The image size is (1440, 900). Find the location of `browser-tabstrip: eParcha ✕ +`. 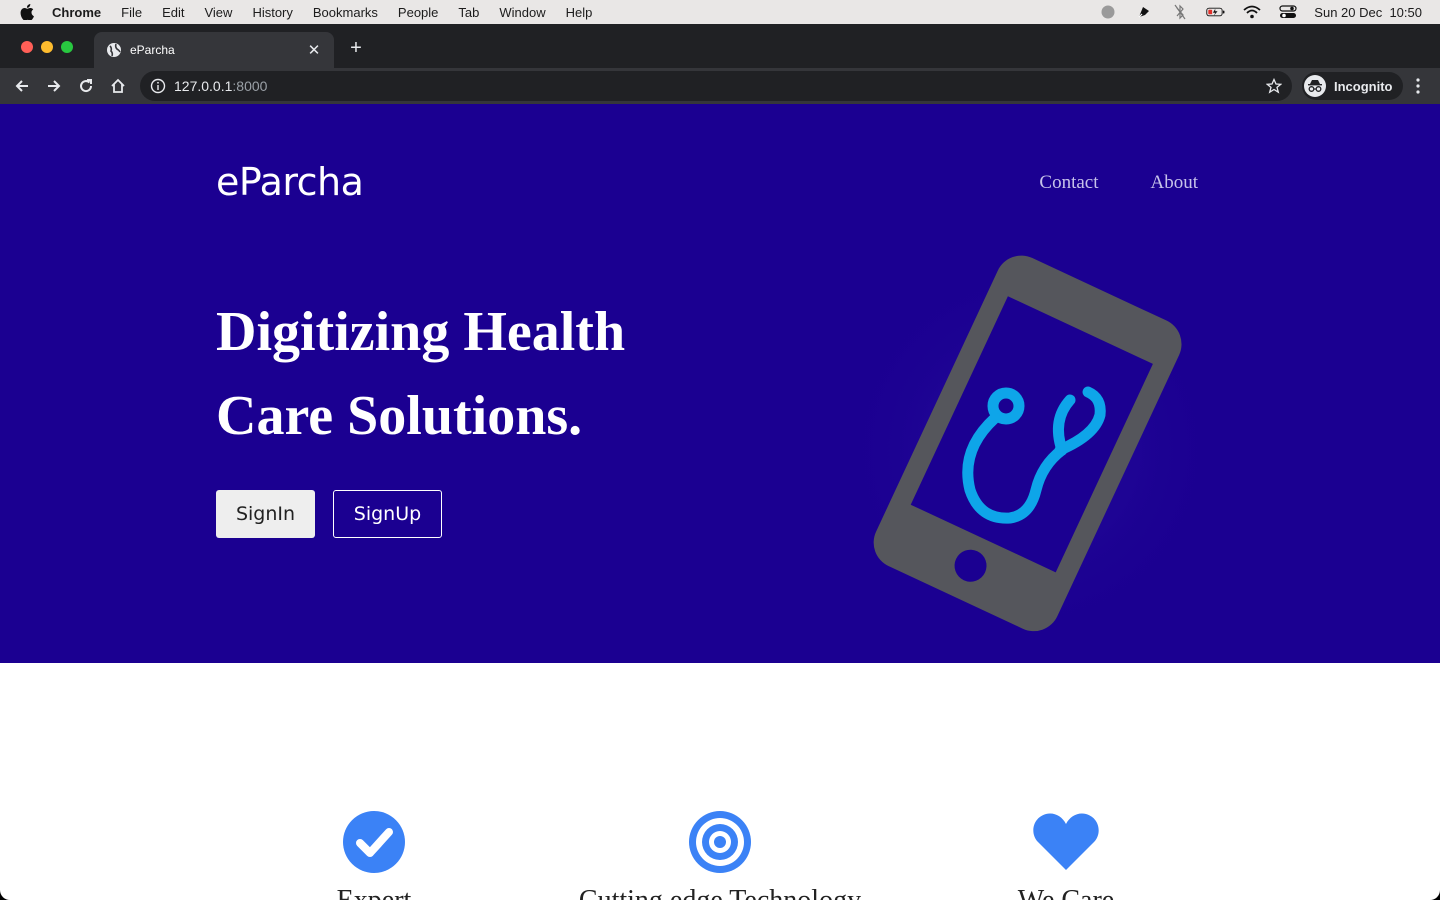

browser-tabstrip: eParcha ✕ + is located at coordinates (720, 46).